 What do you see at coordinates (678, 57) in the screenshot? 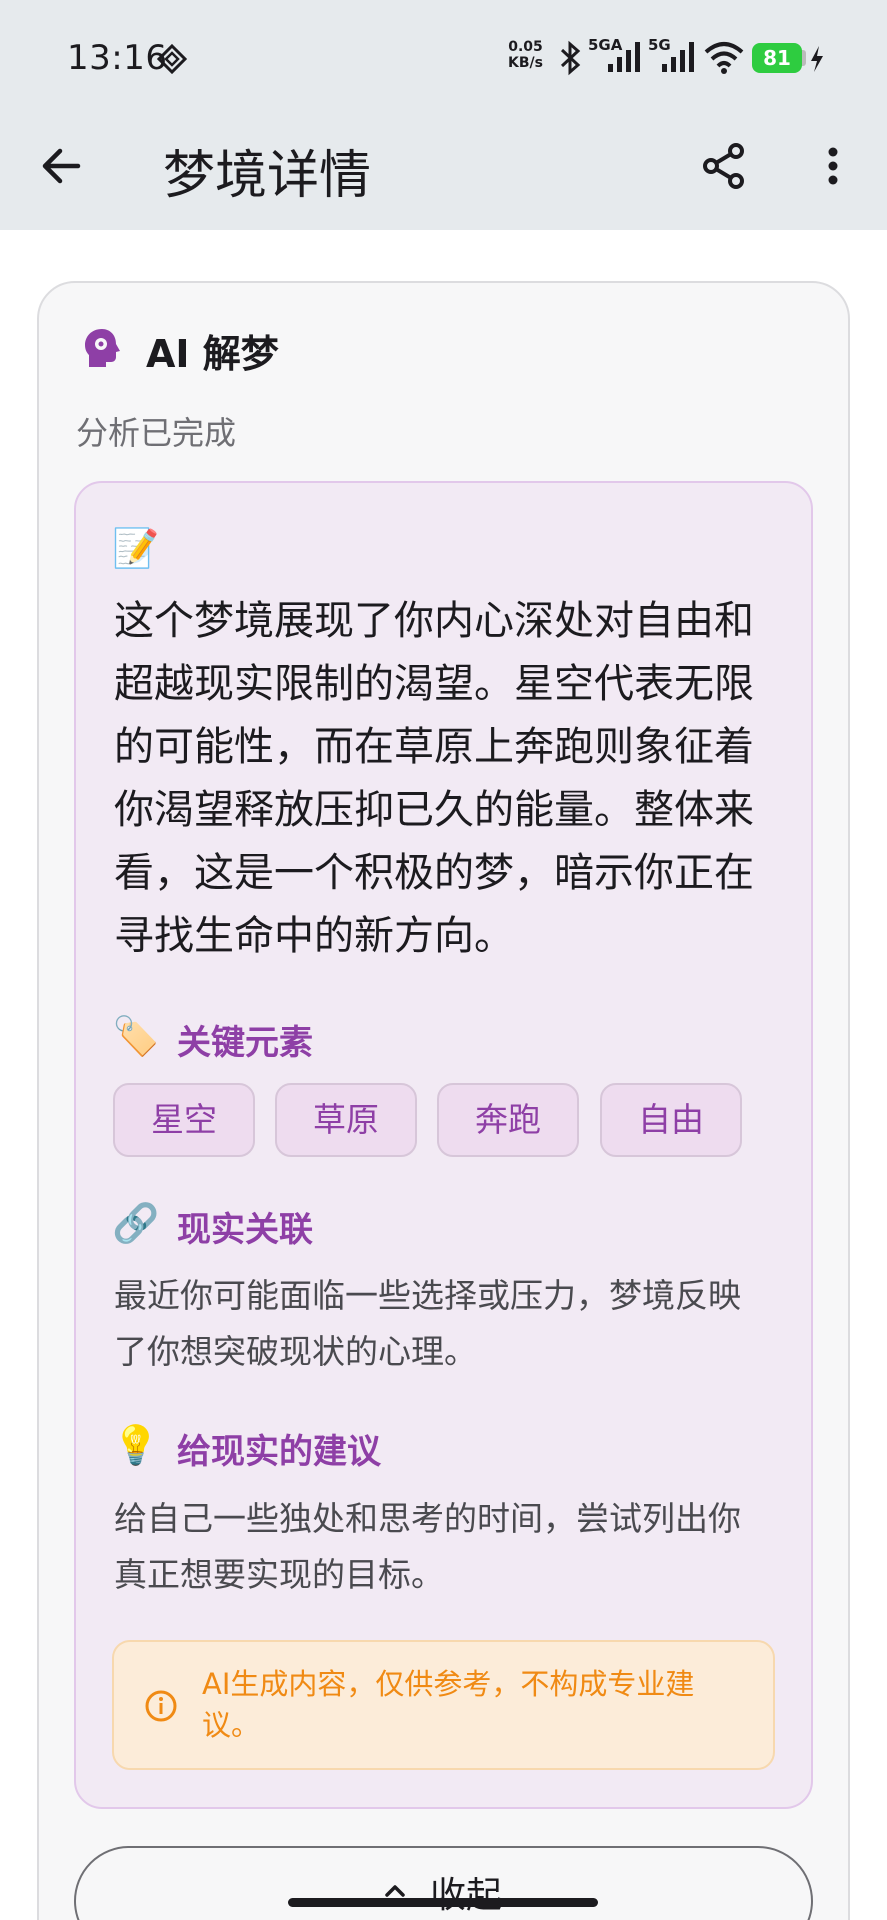
I see `signal2-icon` at bounding box center [678, 57].